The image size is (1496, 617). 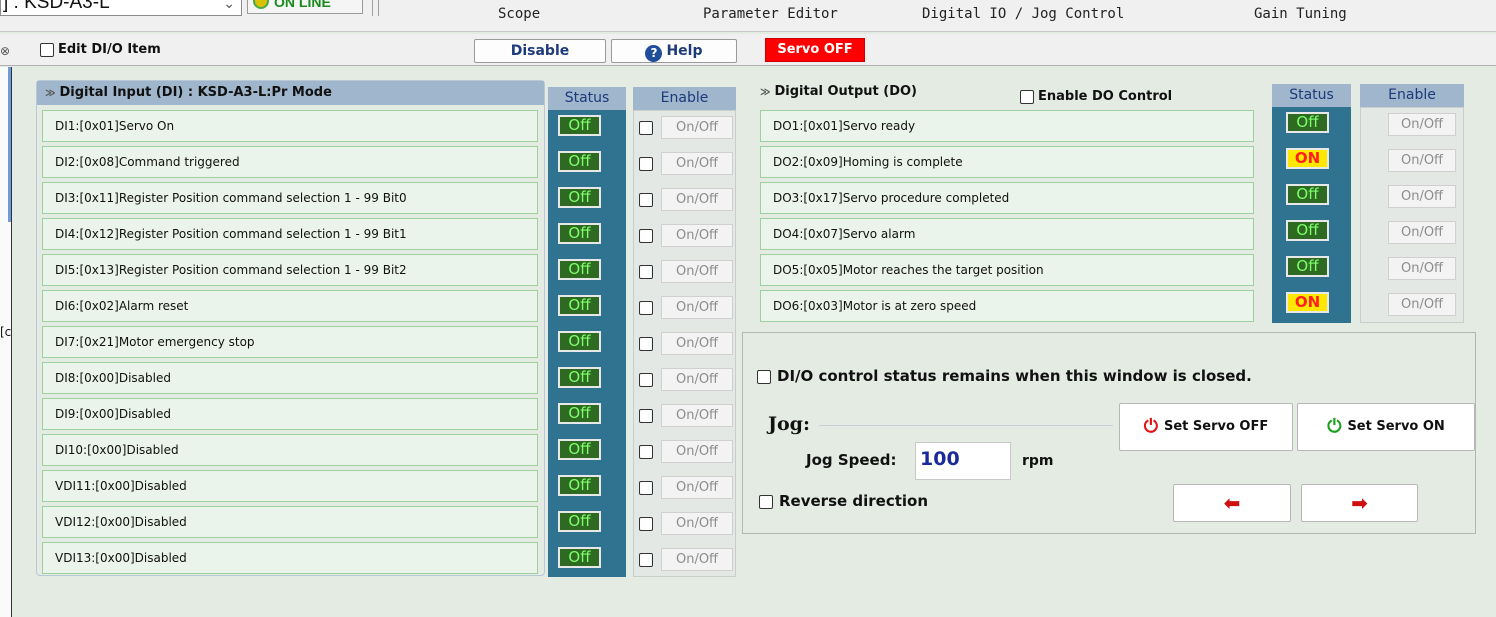 I want to click on edit-dio-item-checkbox: Edit DI/O Item, so click(x=100, y=49).